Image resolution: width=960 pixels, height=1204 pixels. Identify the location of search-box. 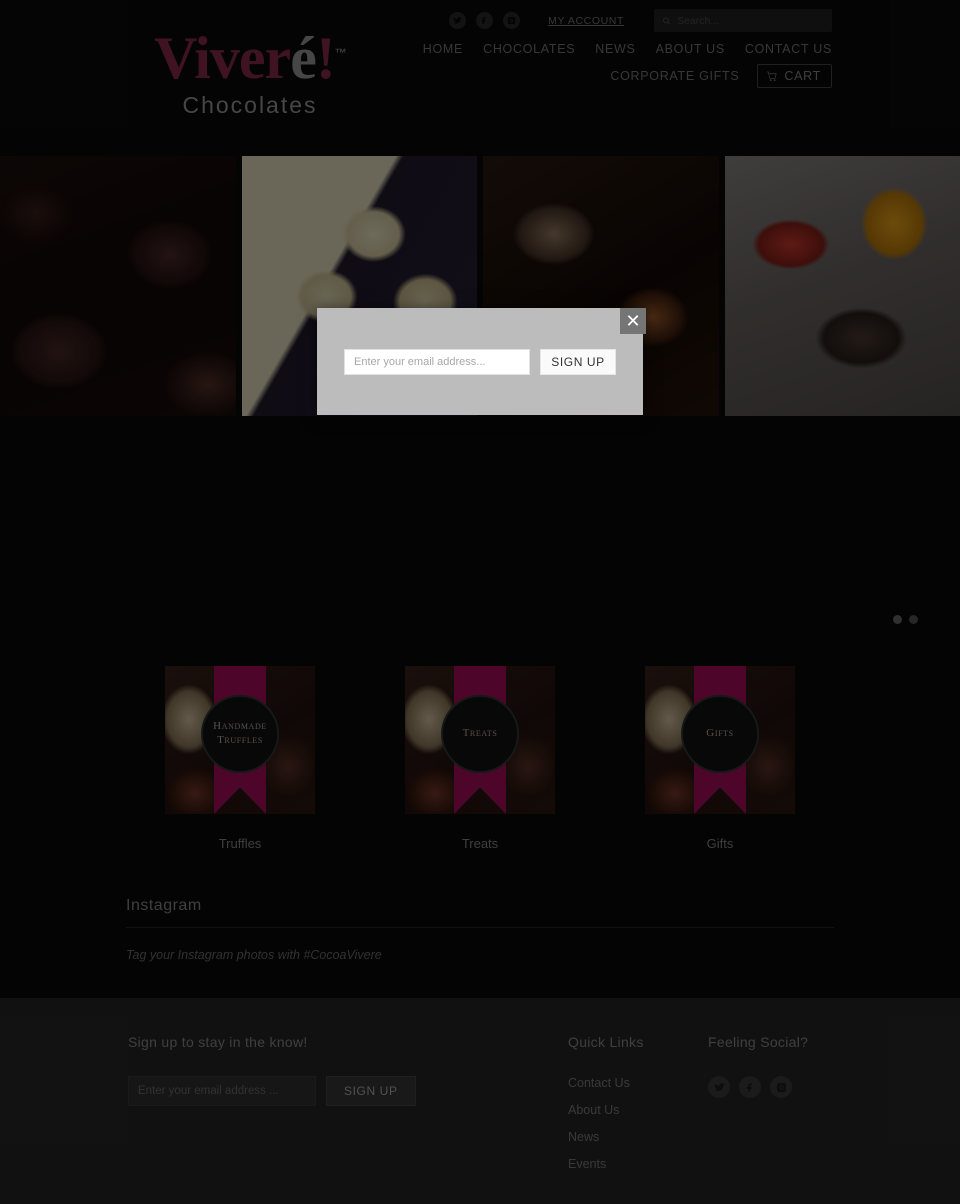
(743, 20).